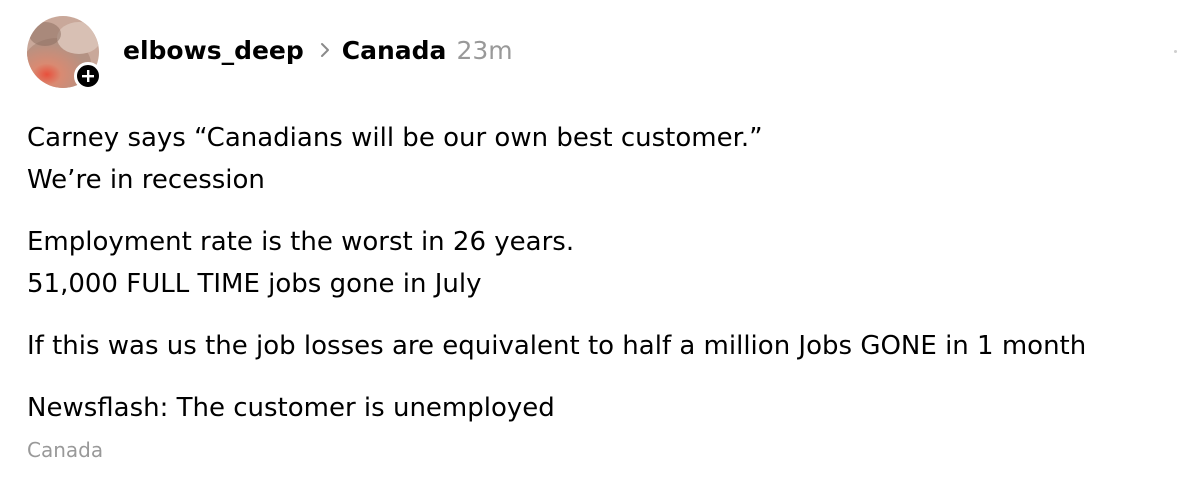  I want to click on avatar-container, so click(64, 53).